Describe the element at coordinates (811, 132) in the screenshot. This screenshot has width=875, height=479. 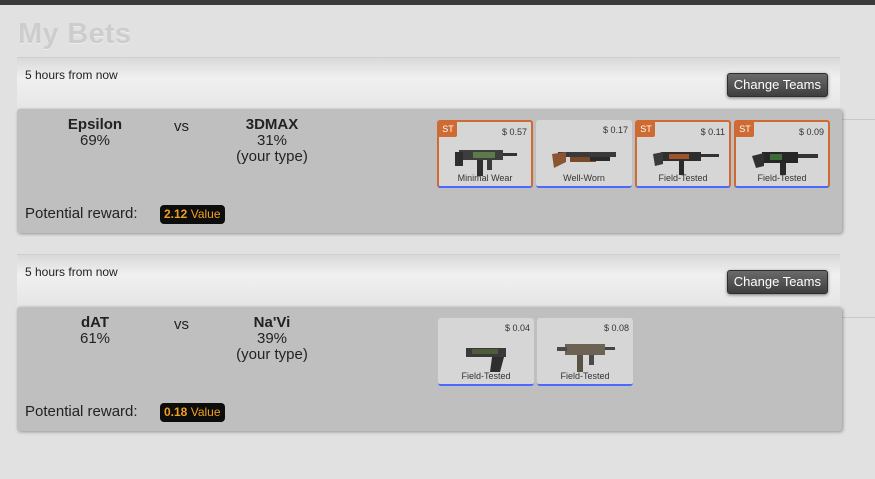
I see `item-price: $ 0.09` at that location.